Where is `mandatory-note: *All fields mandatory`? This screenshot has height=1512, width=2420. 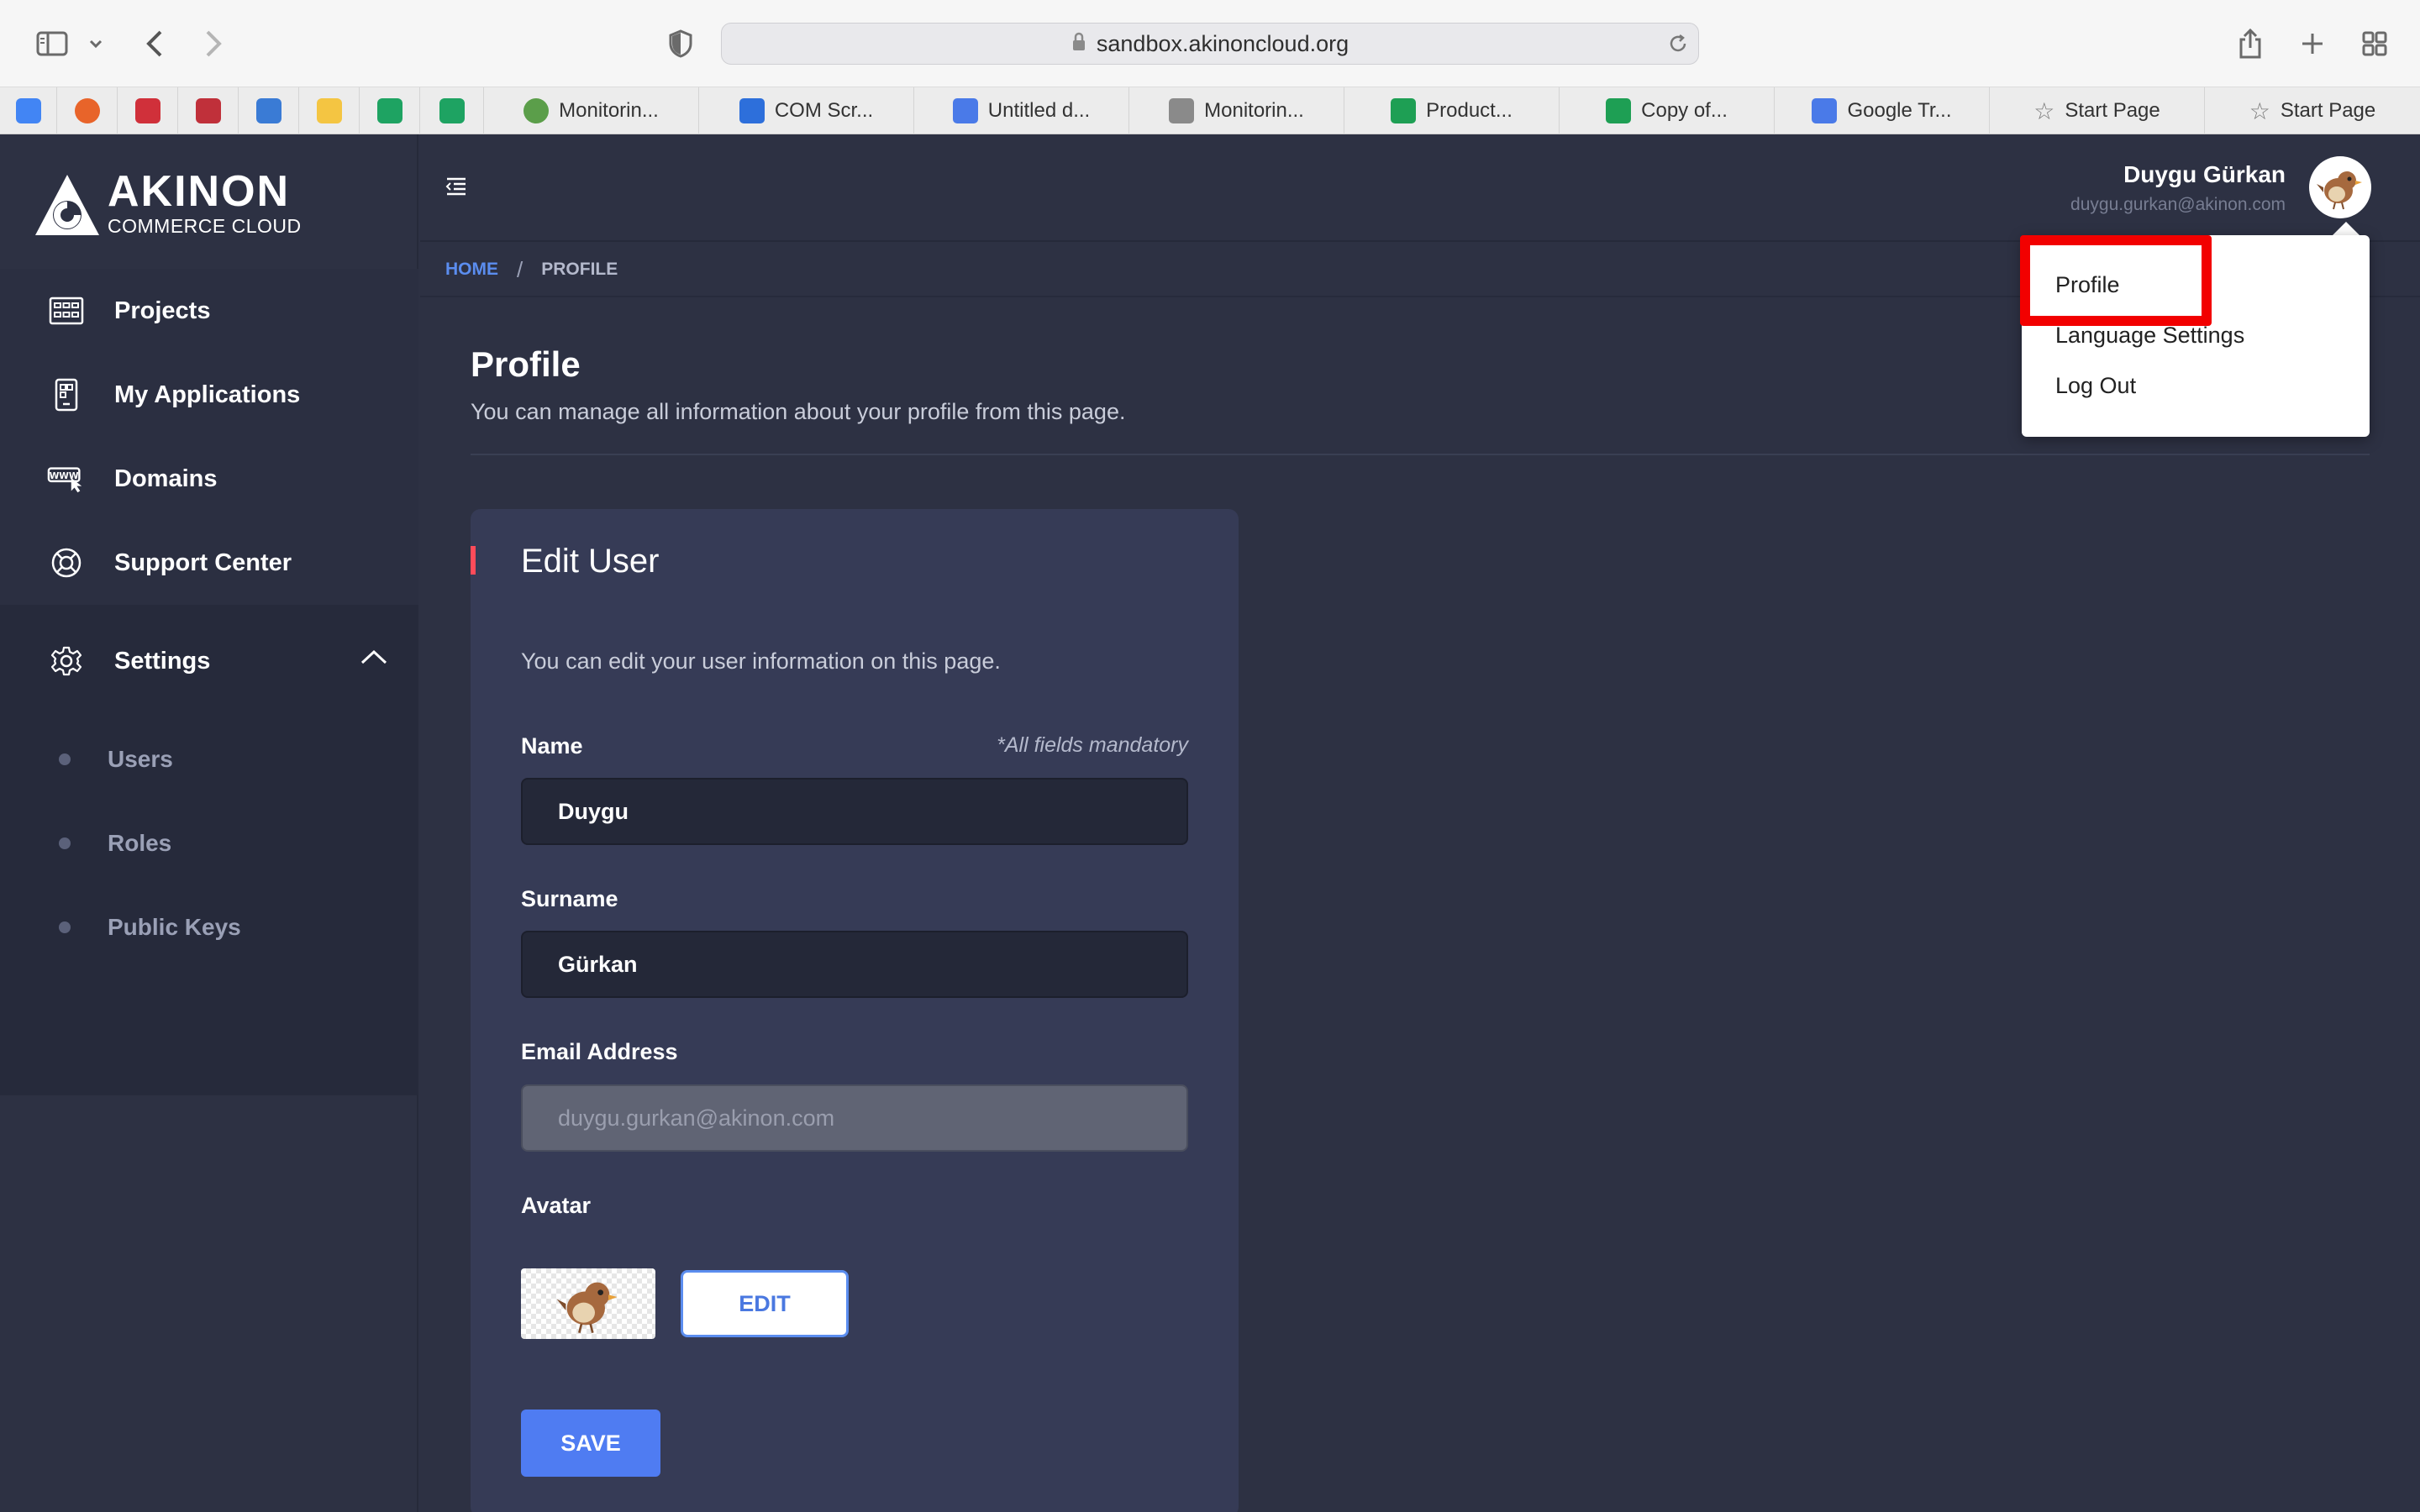 mandatory-note: *All fields mandatory is located at coordinates (1092, 745).